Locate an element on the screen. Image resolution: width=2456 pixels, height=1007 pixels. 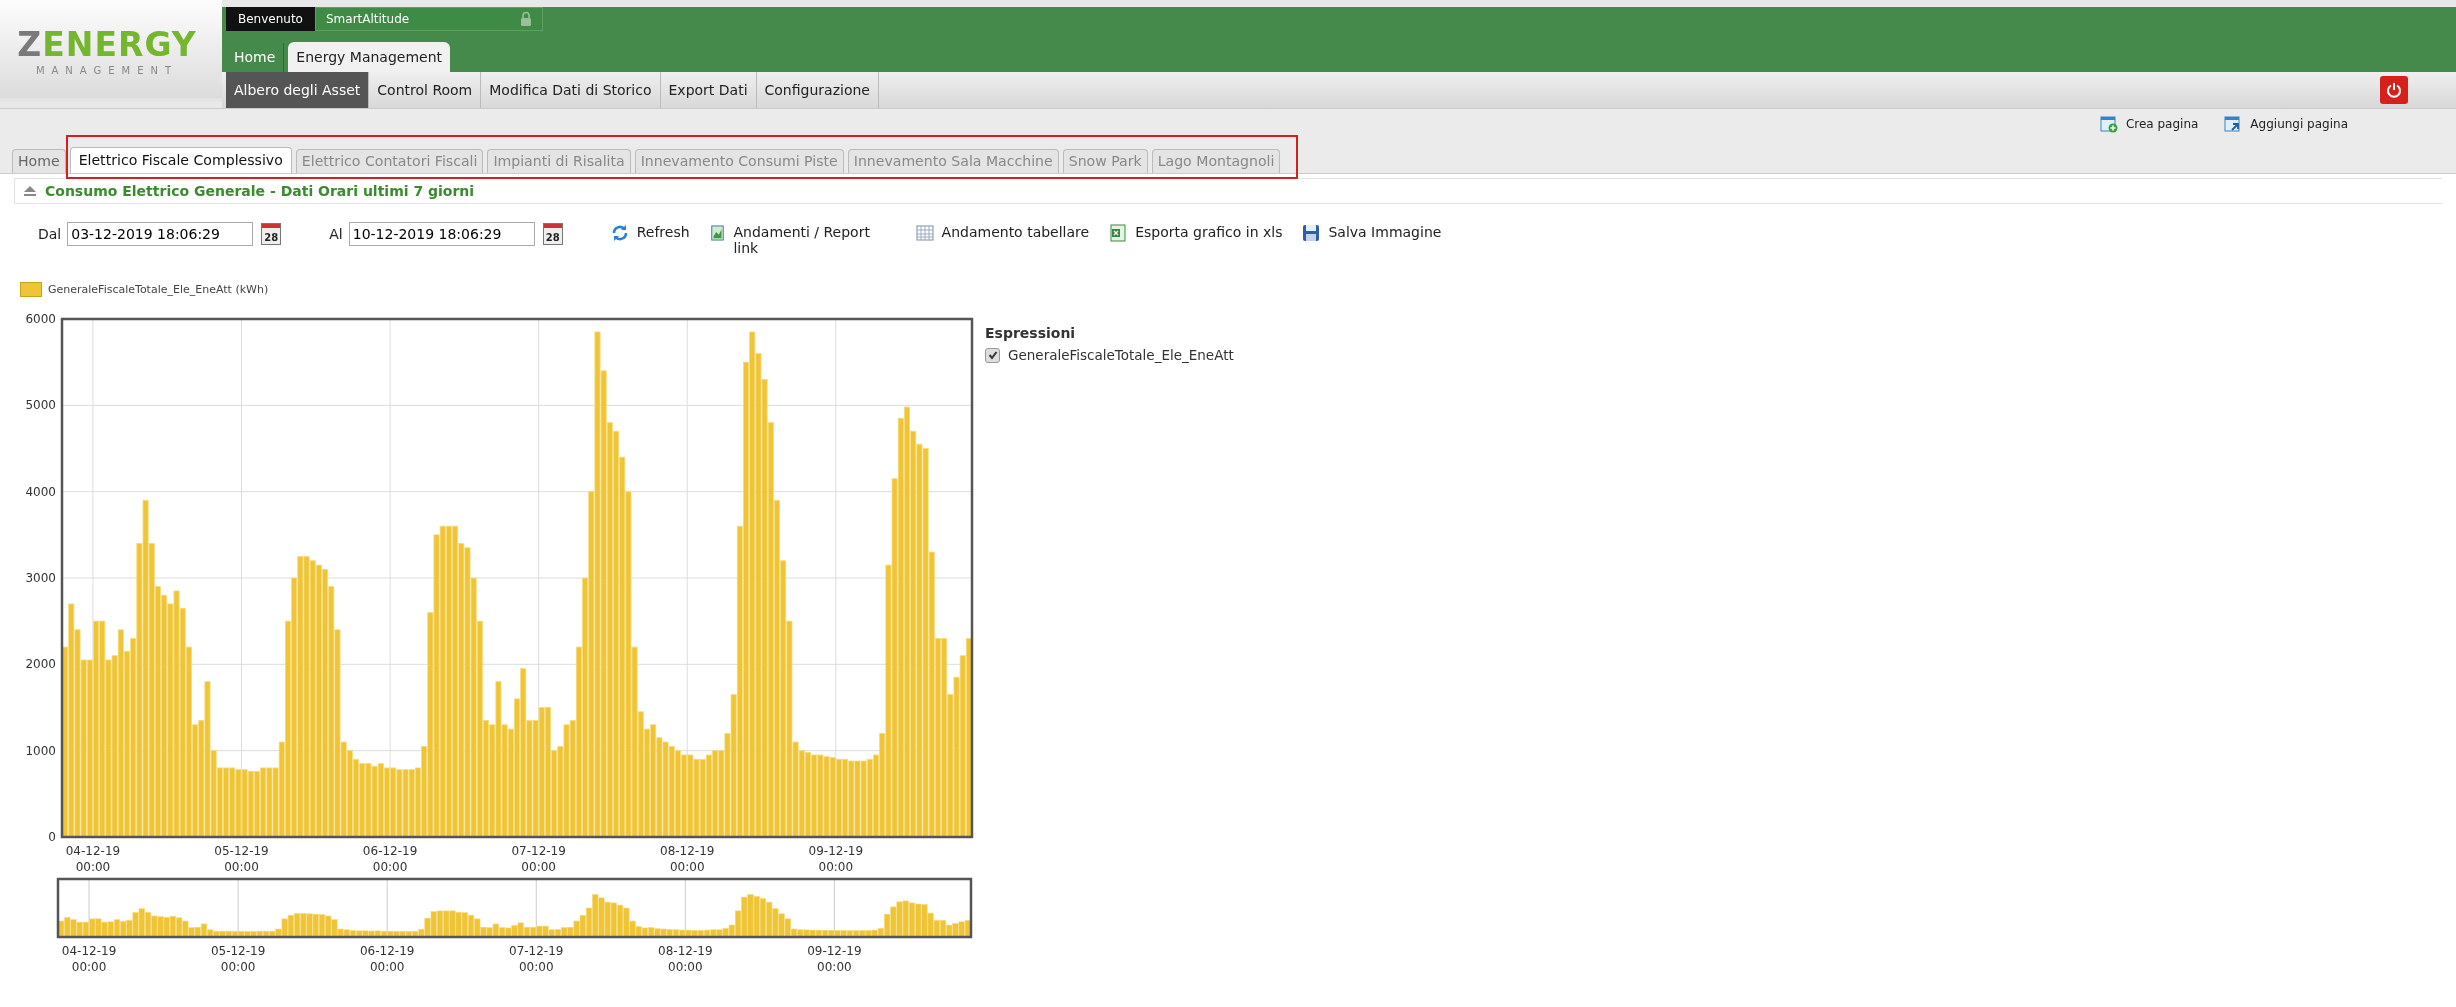
date-field: 03-12-2019 18:06:29 is located at coordinates (160, 234).